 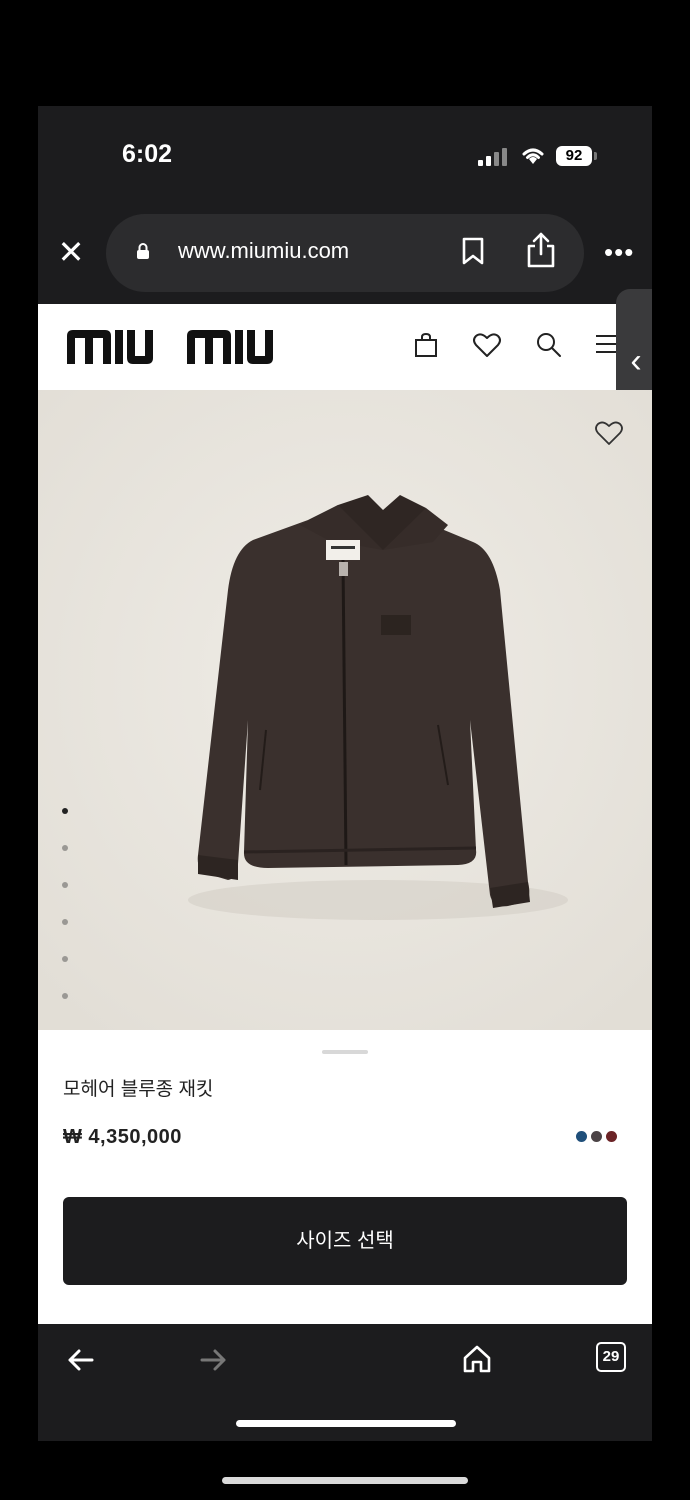 I want to click on address-bar: www.miumiu.com, so click(x=345, y=253).